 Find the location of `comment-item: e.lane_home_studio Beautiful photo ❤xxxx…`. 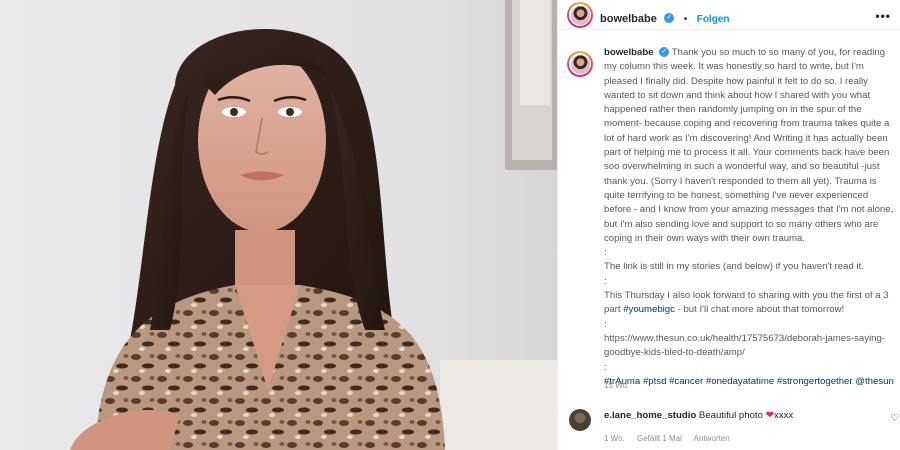

comment-item: e.lane_home_studio Beautiful photo ❤xxxx… is located at coordinates (729, 427).